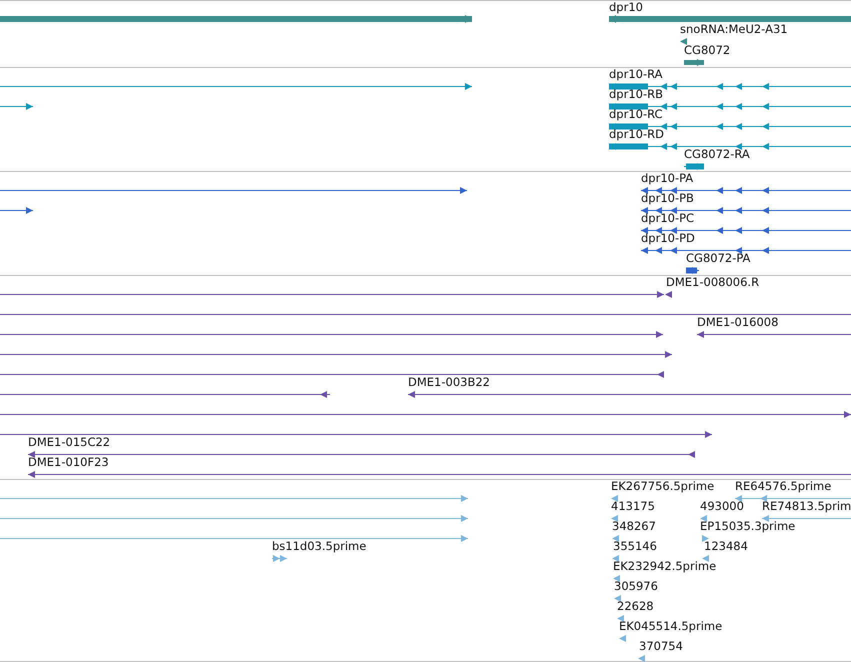 The height and width of the screenshot is (662, 851). Describe the element at coordinates (734, 29) in the screenshot. I see `feature-label: snoRNA:MeU2-A31` at that location.